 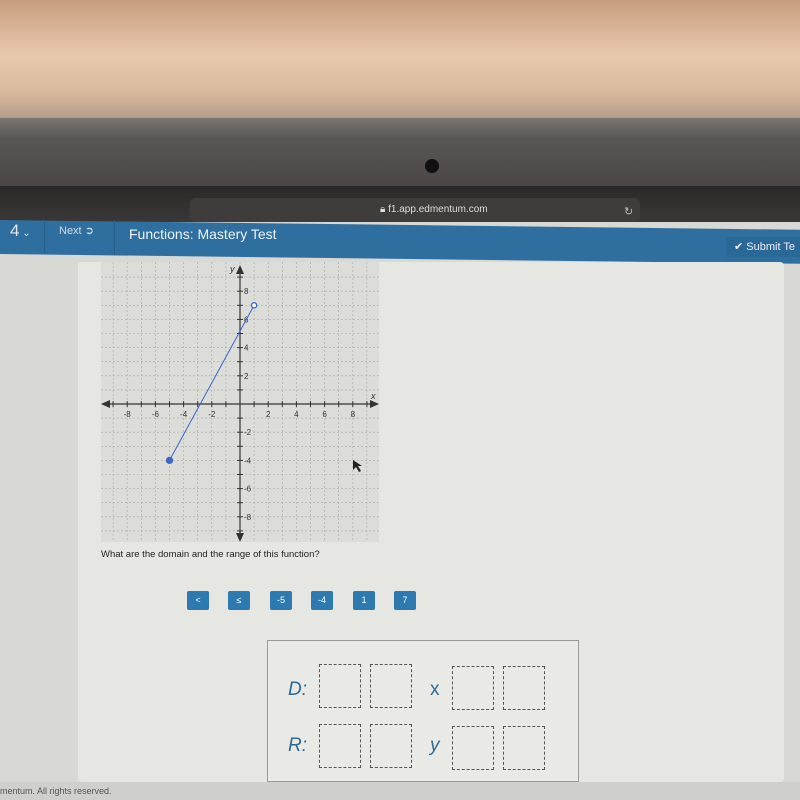 I want to click on y-tick-label: -6, so click(x=248, y=489).